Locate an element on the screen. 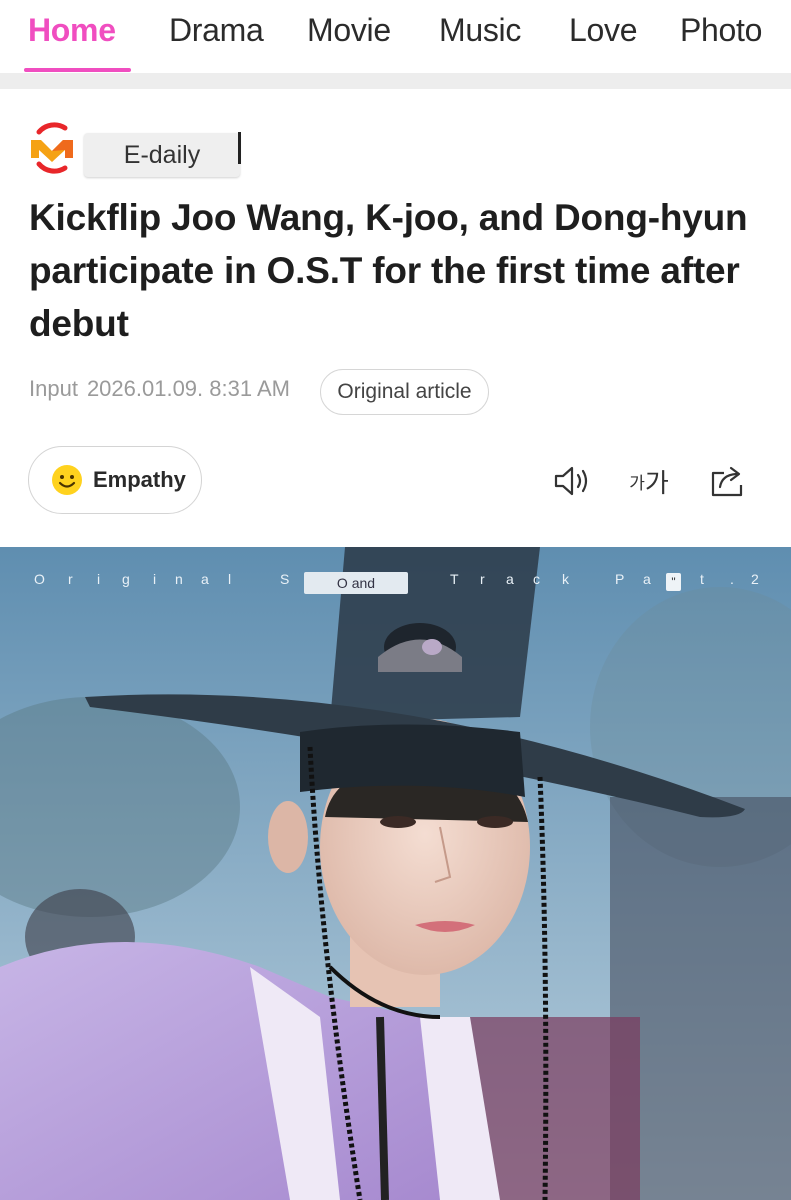 The height and width of the screenshot is (1200, 791). media-logo-icon is located at coordinates (52, 148).